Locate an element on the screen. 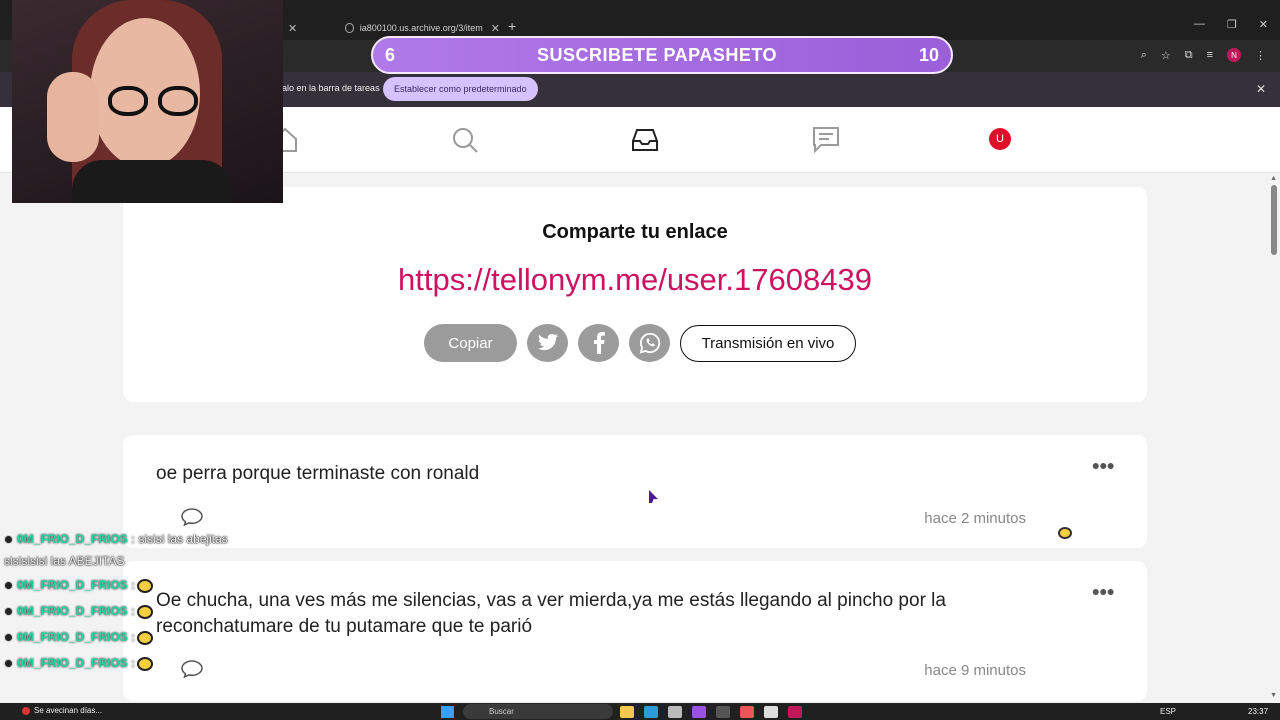 The image size is (1280, 720). zoom-icon: ⌕ is located at coordinates (1144, 55).